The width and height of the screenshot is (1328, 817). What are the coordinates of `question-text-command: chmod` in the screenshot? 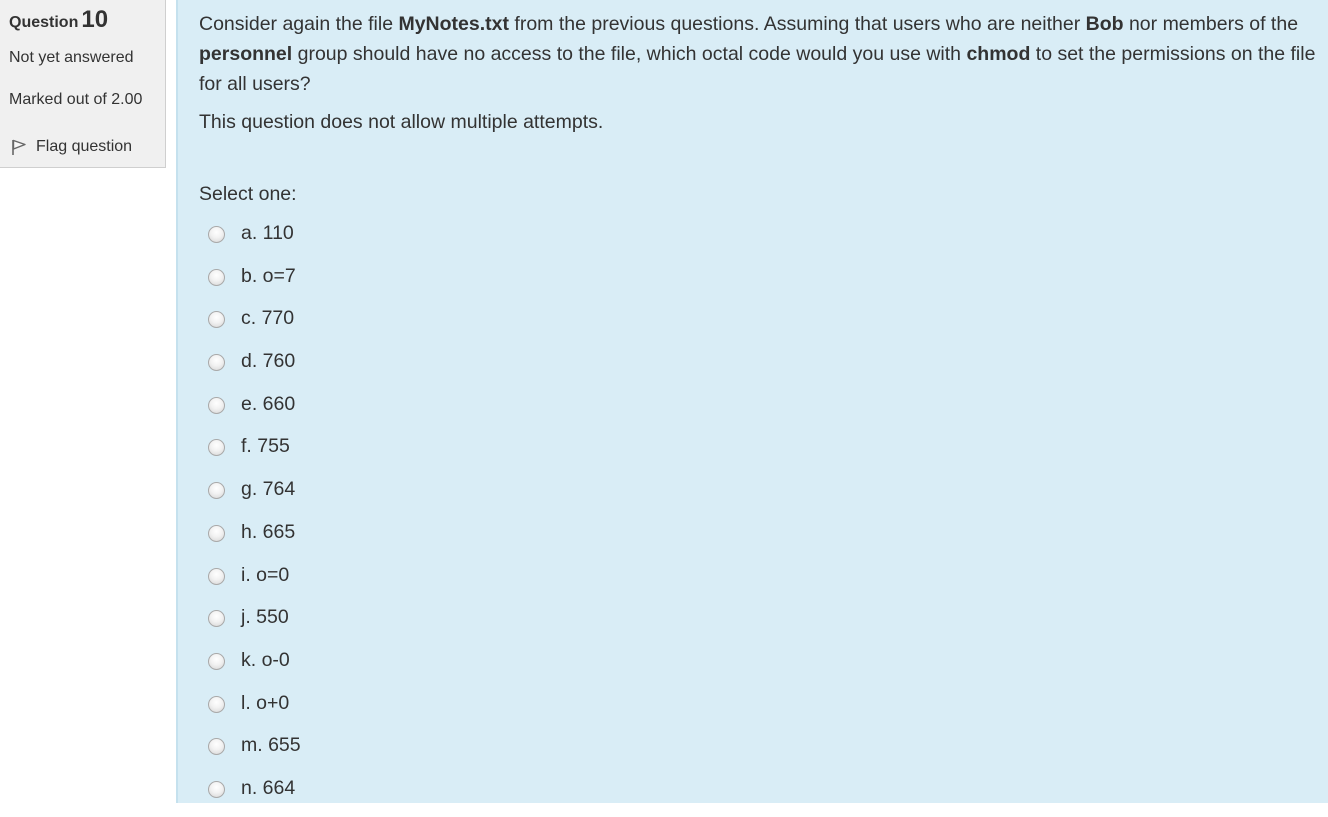 It's located at (998, 54).